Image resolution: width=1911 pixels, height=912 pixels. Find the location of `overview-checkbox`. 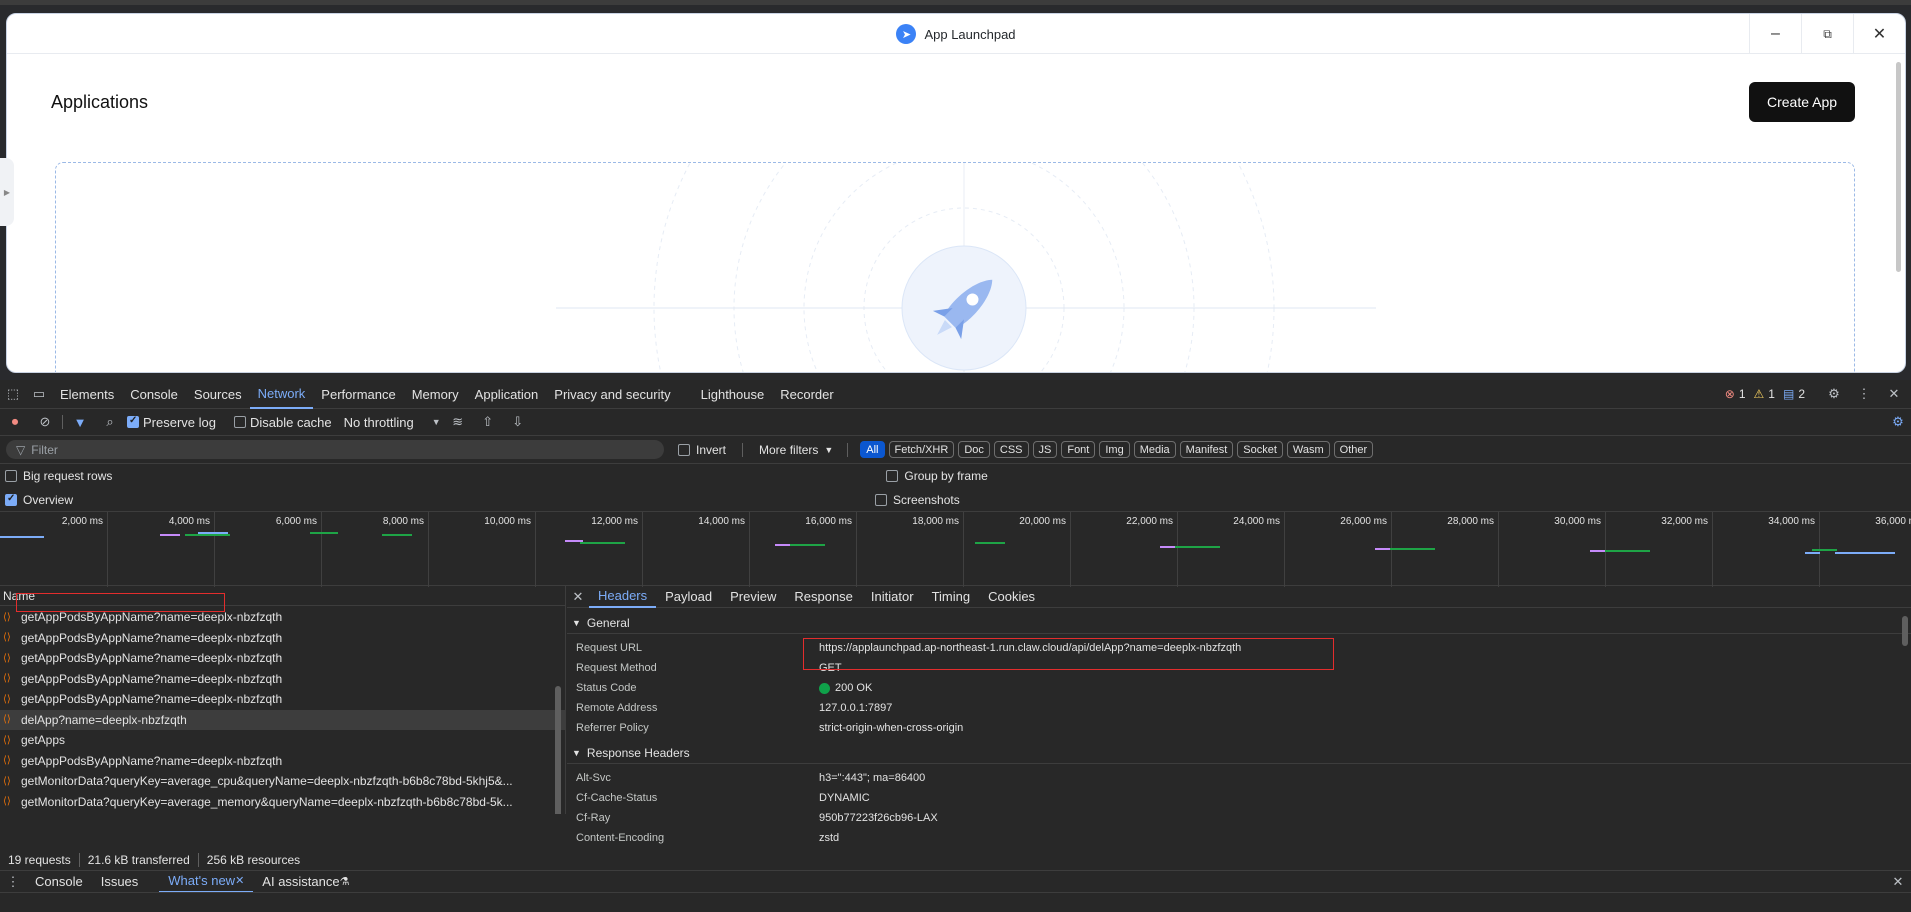

overview-checkbox is located at coordinates (11, 499).